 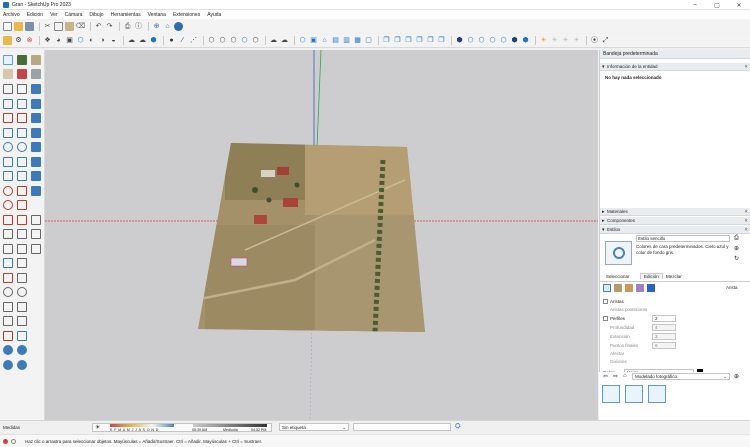 I want to click on month-slider, so click(x=142, y=425).